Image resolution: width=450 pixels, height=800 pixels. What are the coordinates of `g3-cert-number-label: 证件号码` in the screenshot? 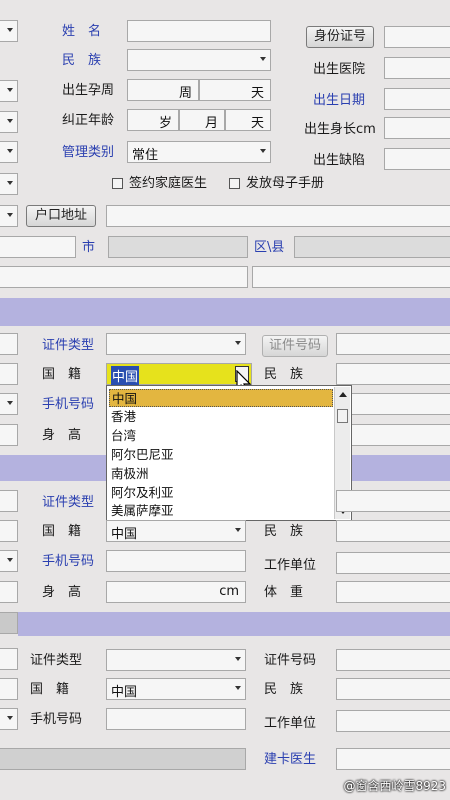 It's located at (290, 660).